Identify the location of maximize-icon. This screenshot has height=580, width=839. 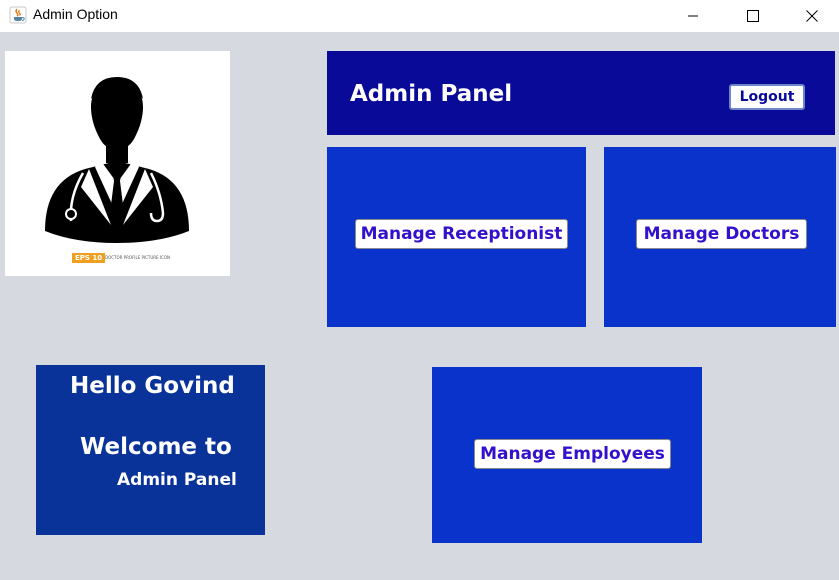
(753, 16).